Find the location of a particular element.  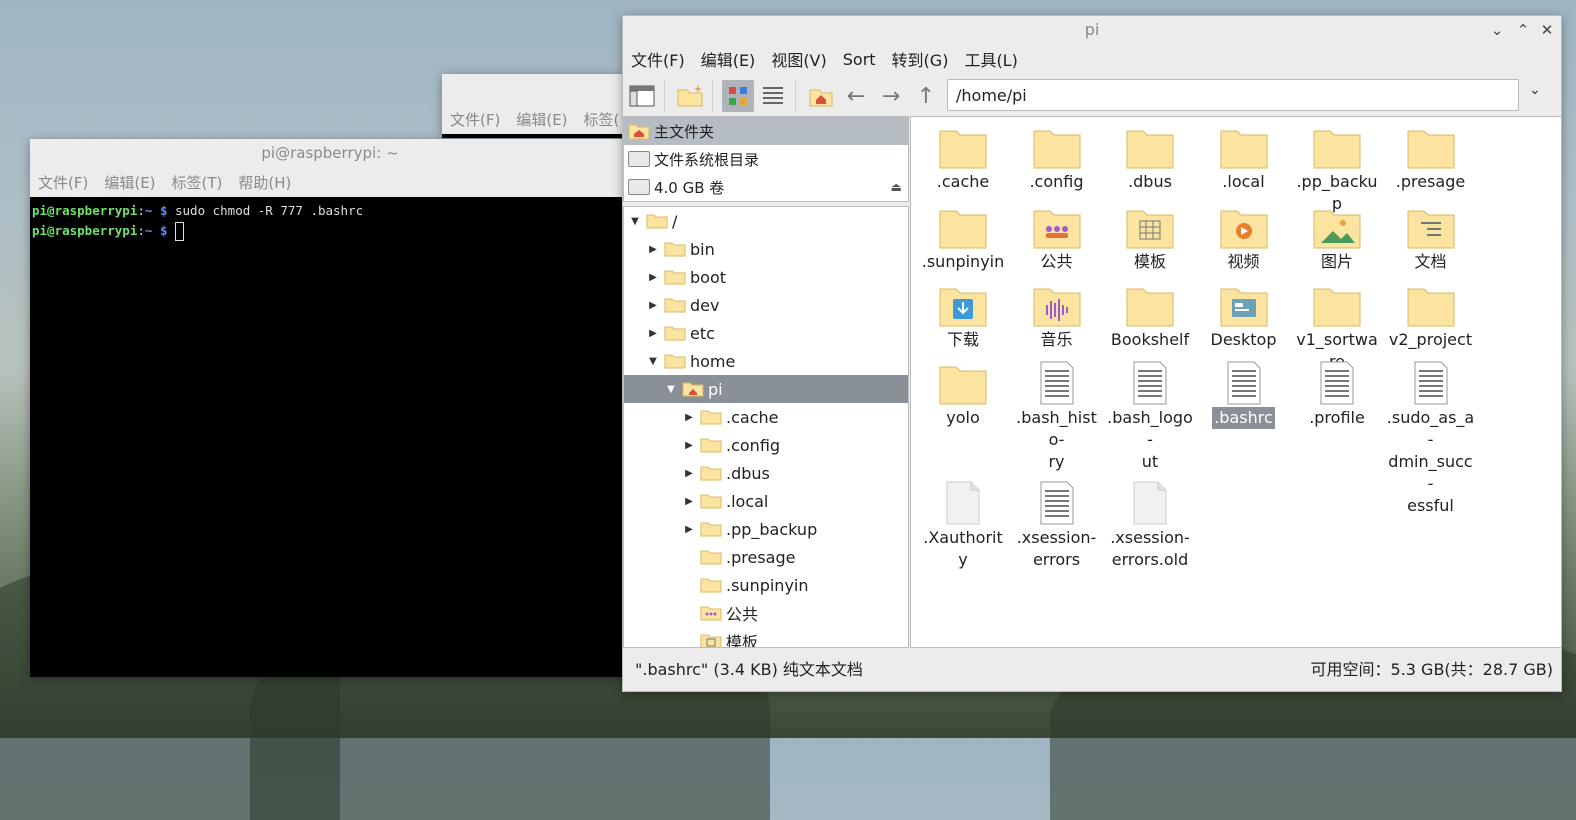

folder-item: .presage is located at coordinates (1431, 159).